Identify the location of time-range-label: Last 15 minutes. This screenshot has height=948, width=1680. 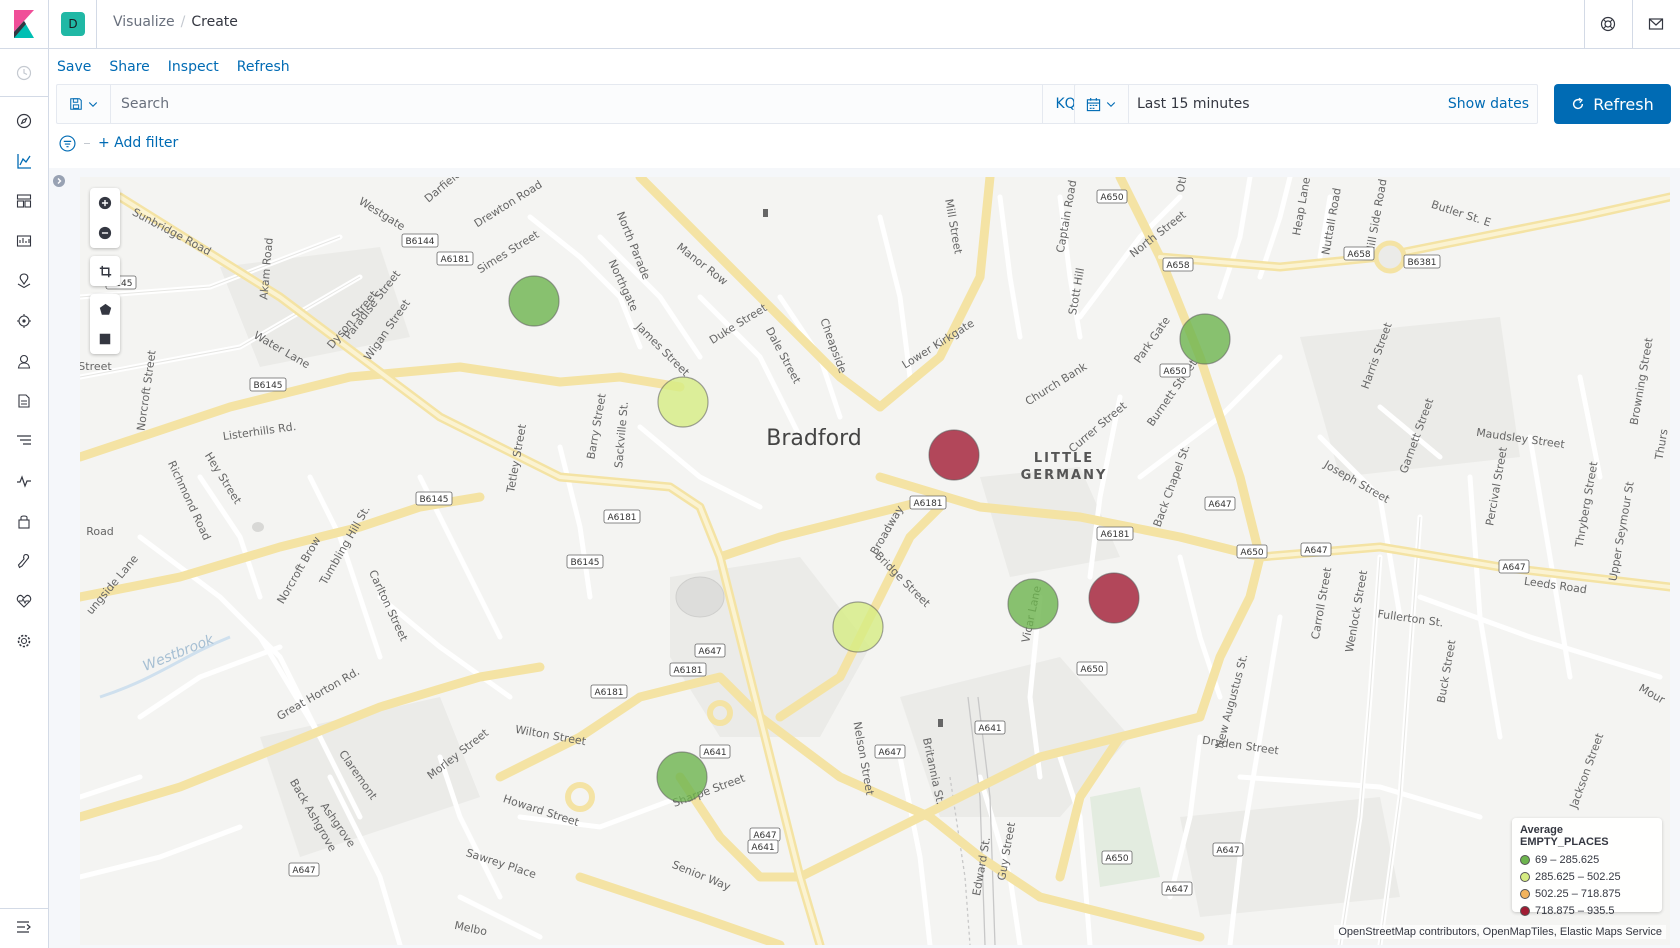
(1193, 104).